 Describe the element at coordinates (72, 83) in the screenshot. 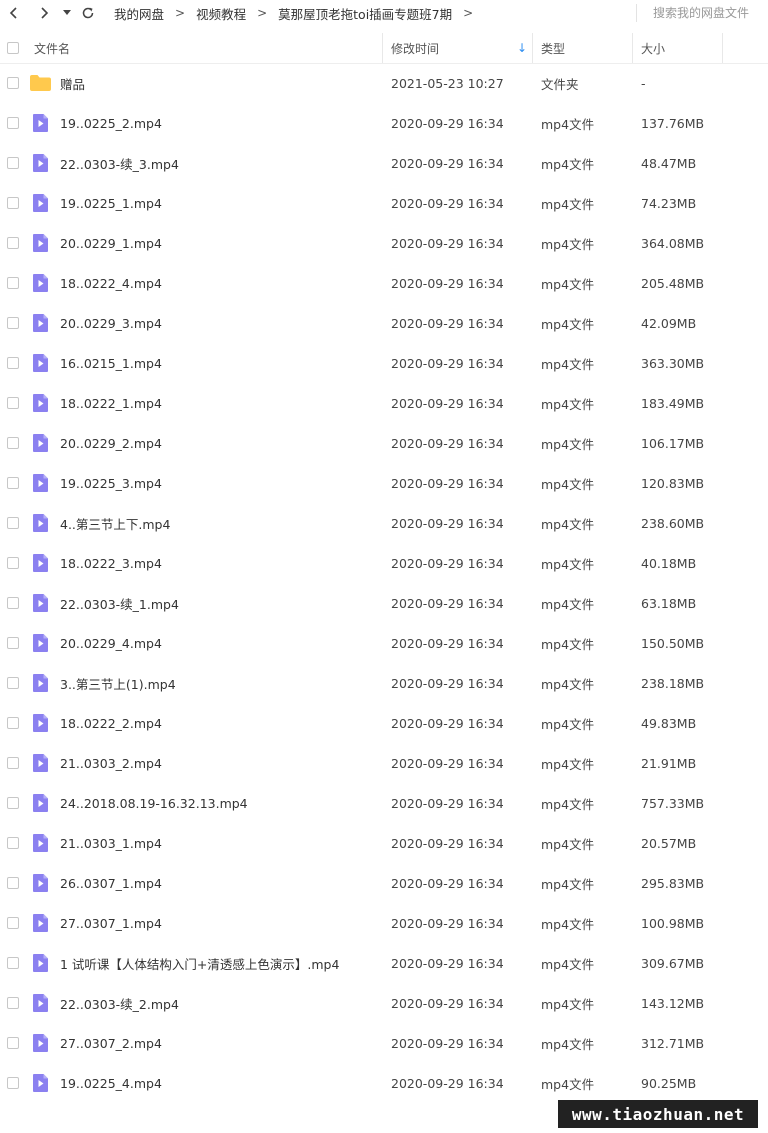

I see `file-name: 赠品` at that location.